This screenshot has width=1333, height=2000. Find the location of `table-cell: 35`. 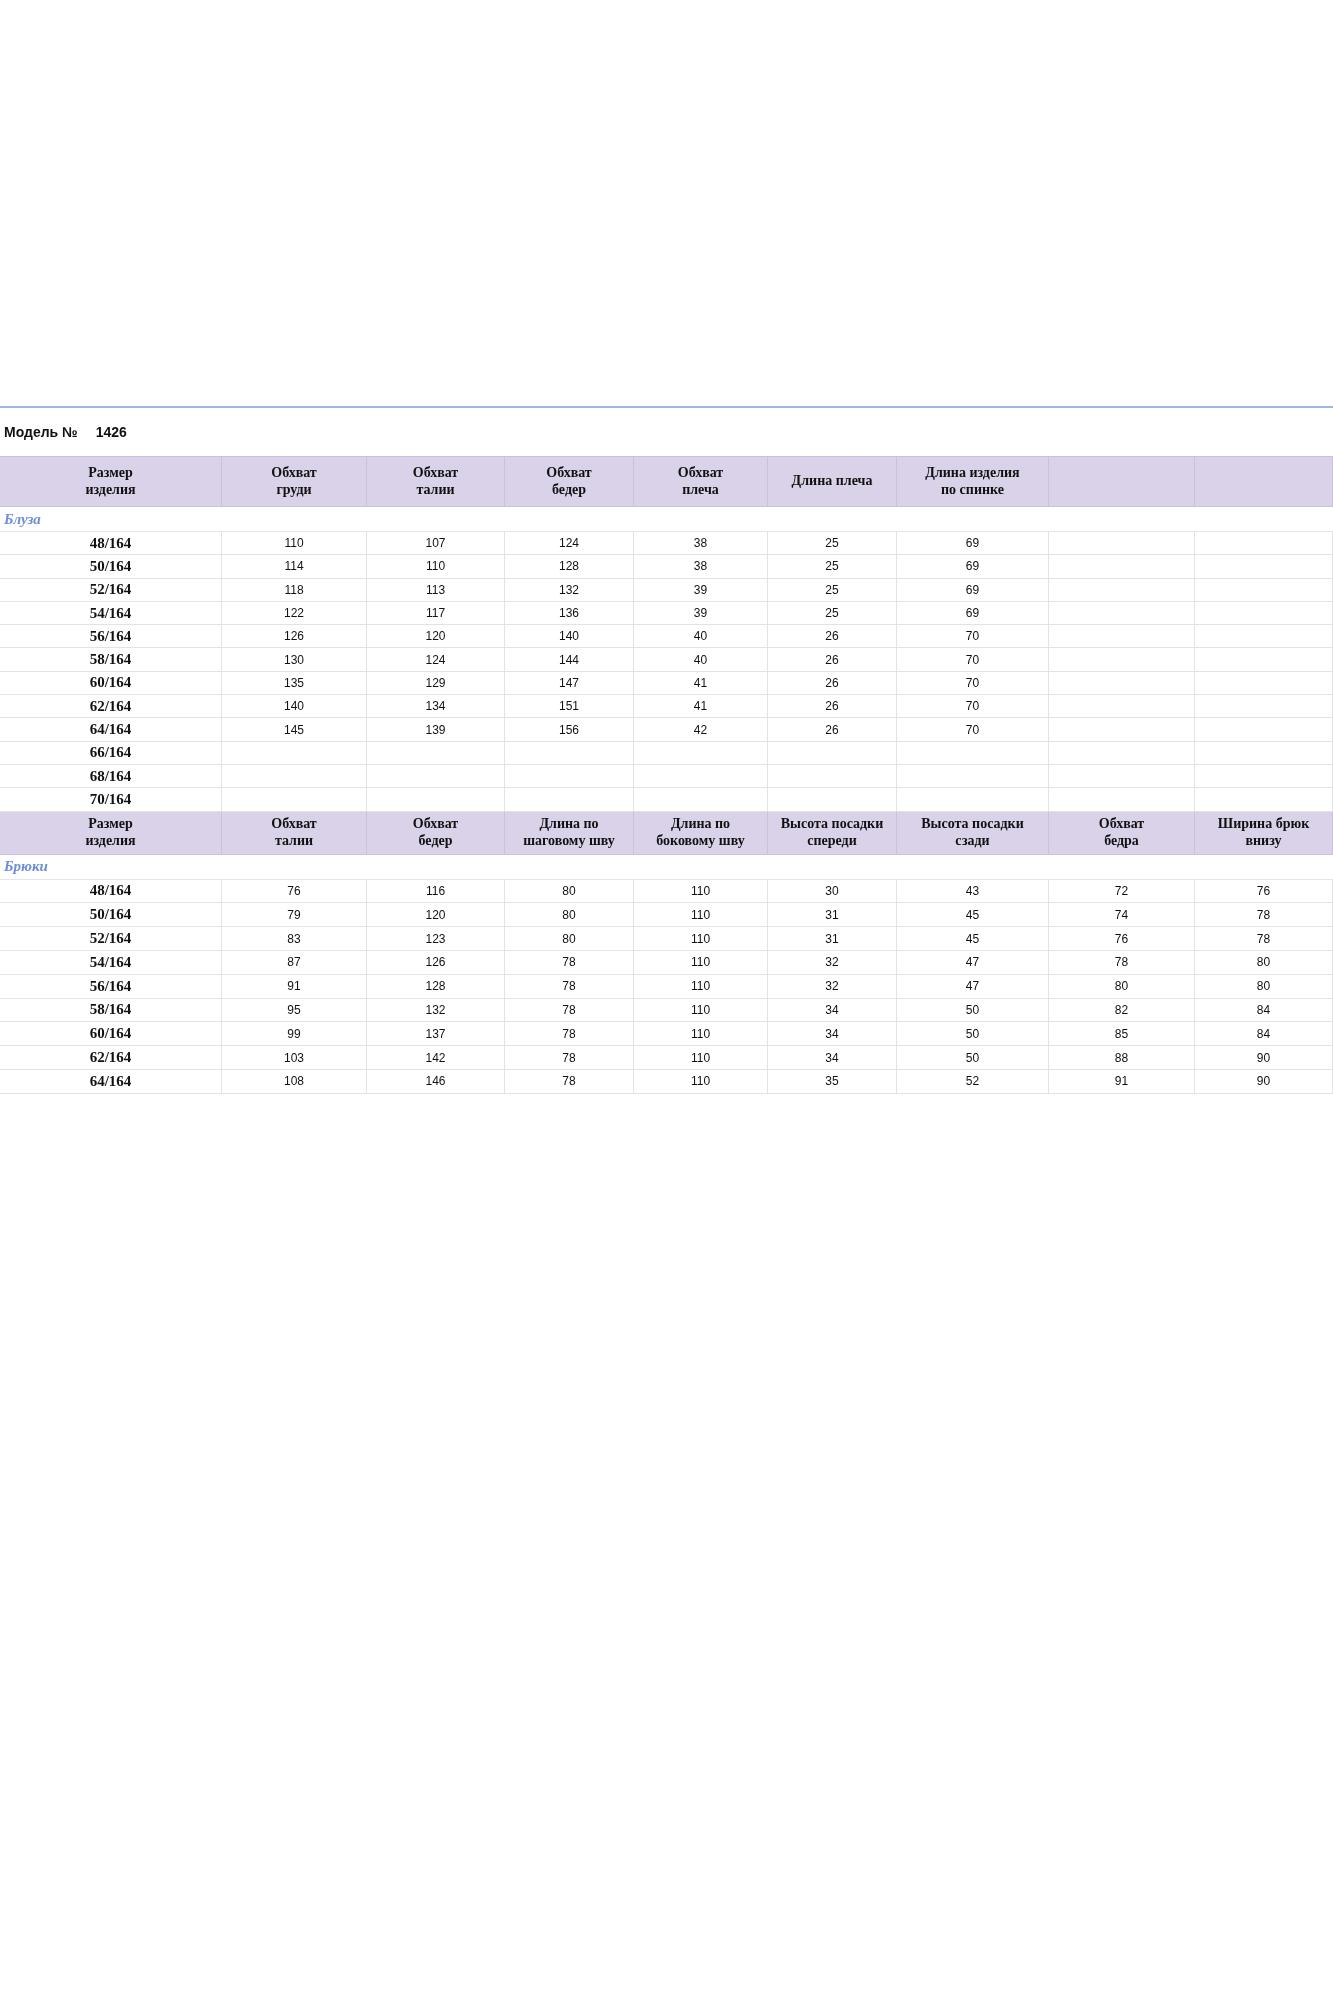

table-cell: 35 is located at coordinates (832, 1081).